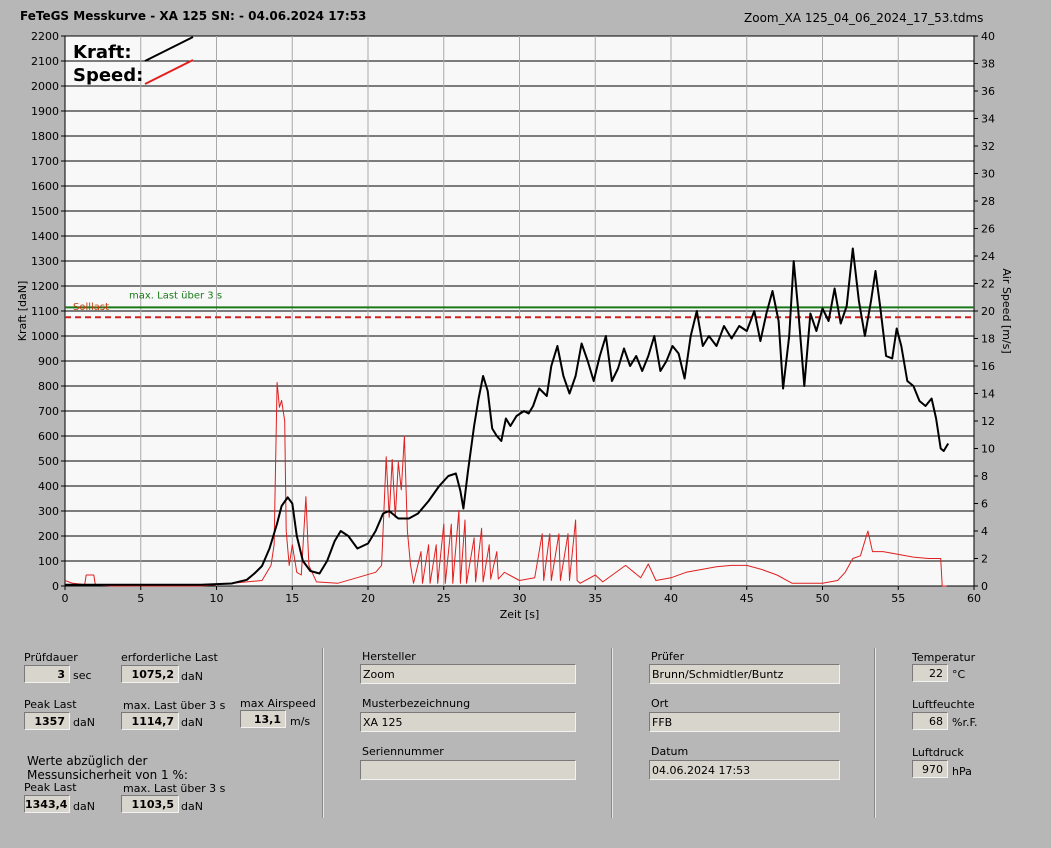 The width and height of the screenshot is (1051, 848). I want to click on peak-last2-label: Peak Last, so click(50, 787).